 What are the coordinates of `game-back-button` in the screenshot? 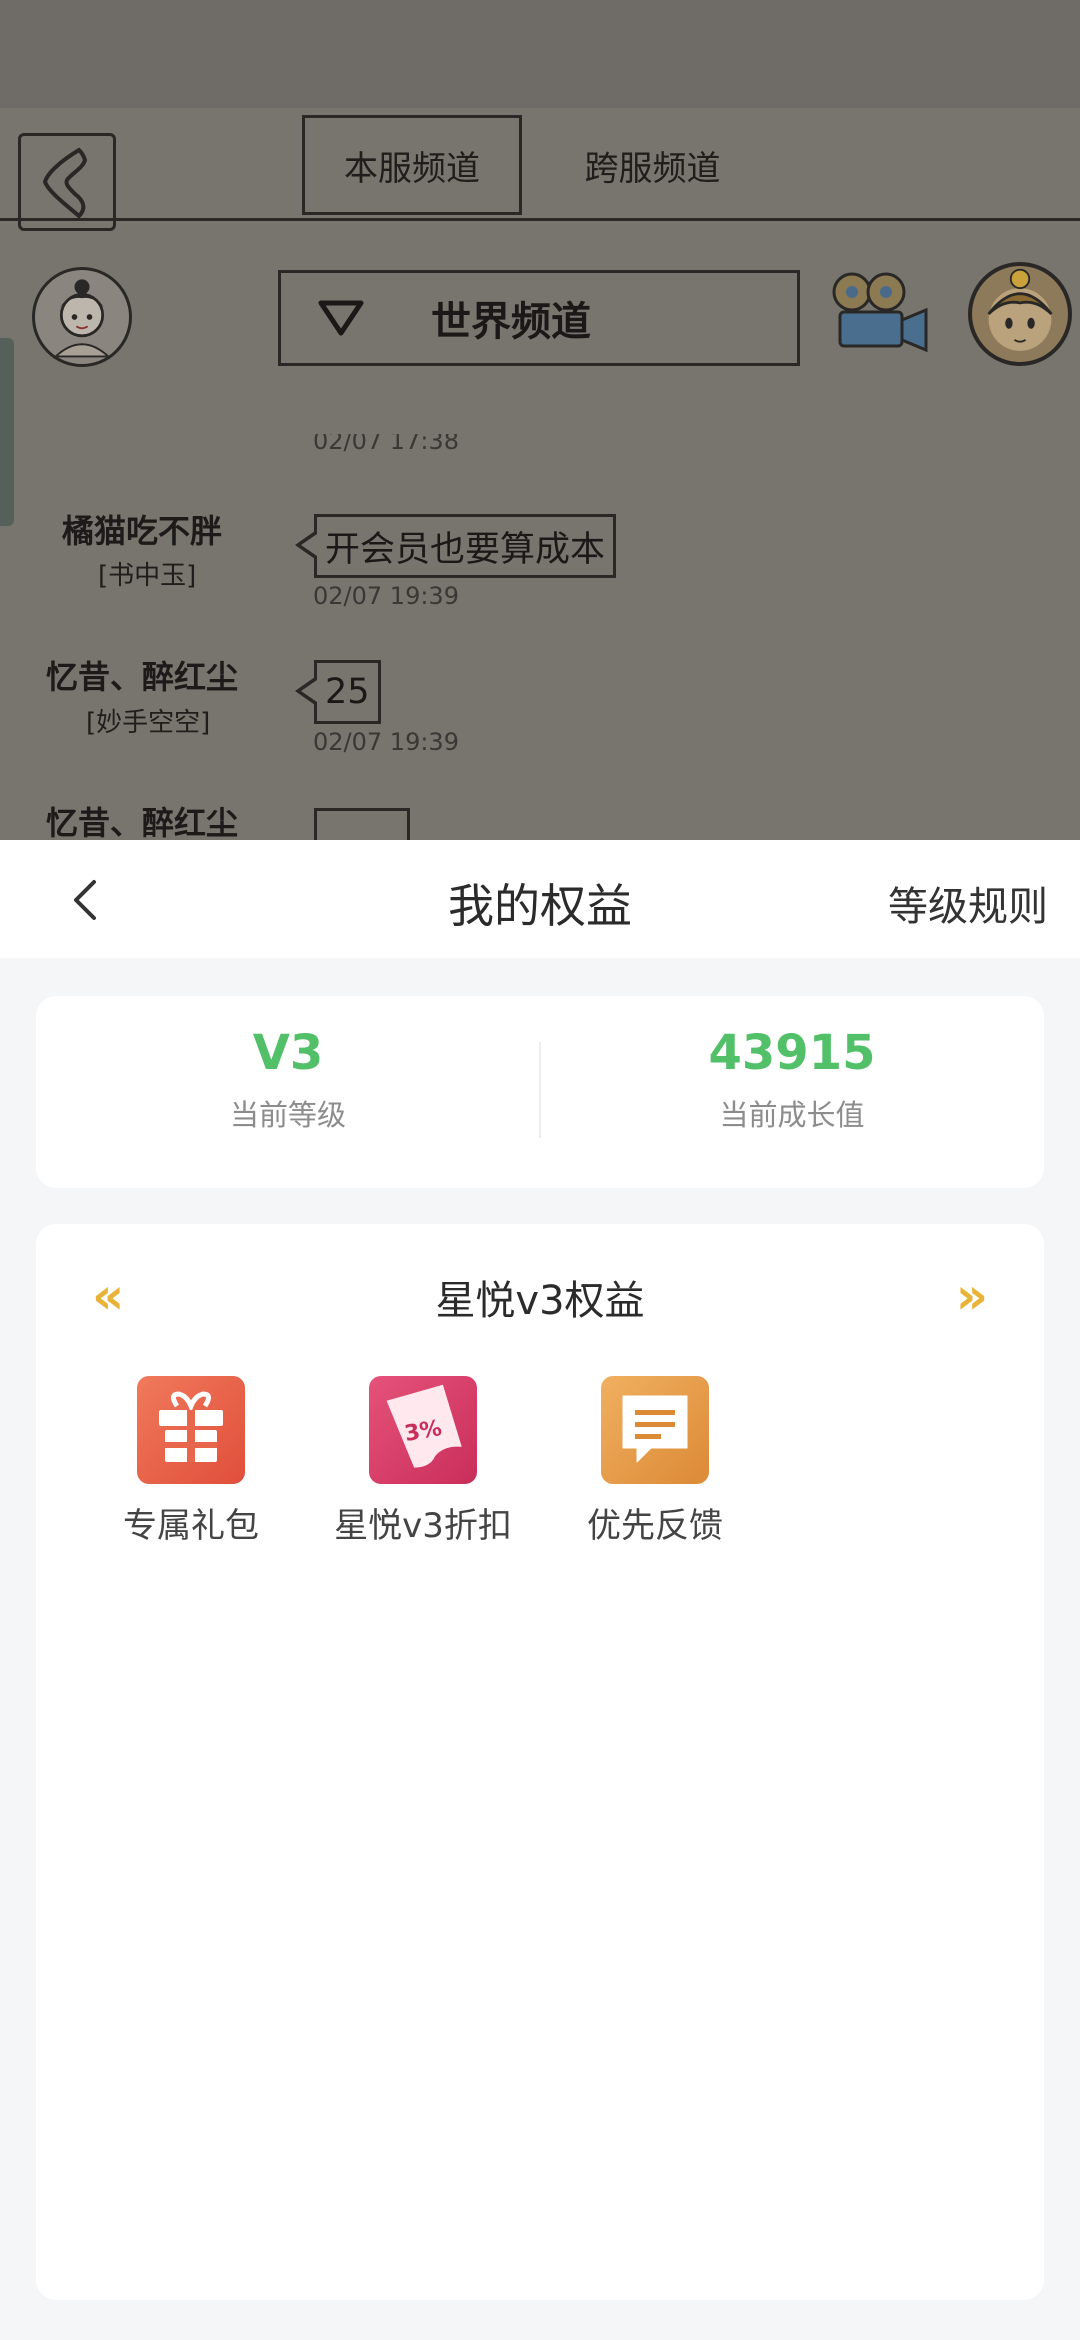 It's located at (67, 182).